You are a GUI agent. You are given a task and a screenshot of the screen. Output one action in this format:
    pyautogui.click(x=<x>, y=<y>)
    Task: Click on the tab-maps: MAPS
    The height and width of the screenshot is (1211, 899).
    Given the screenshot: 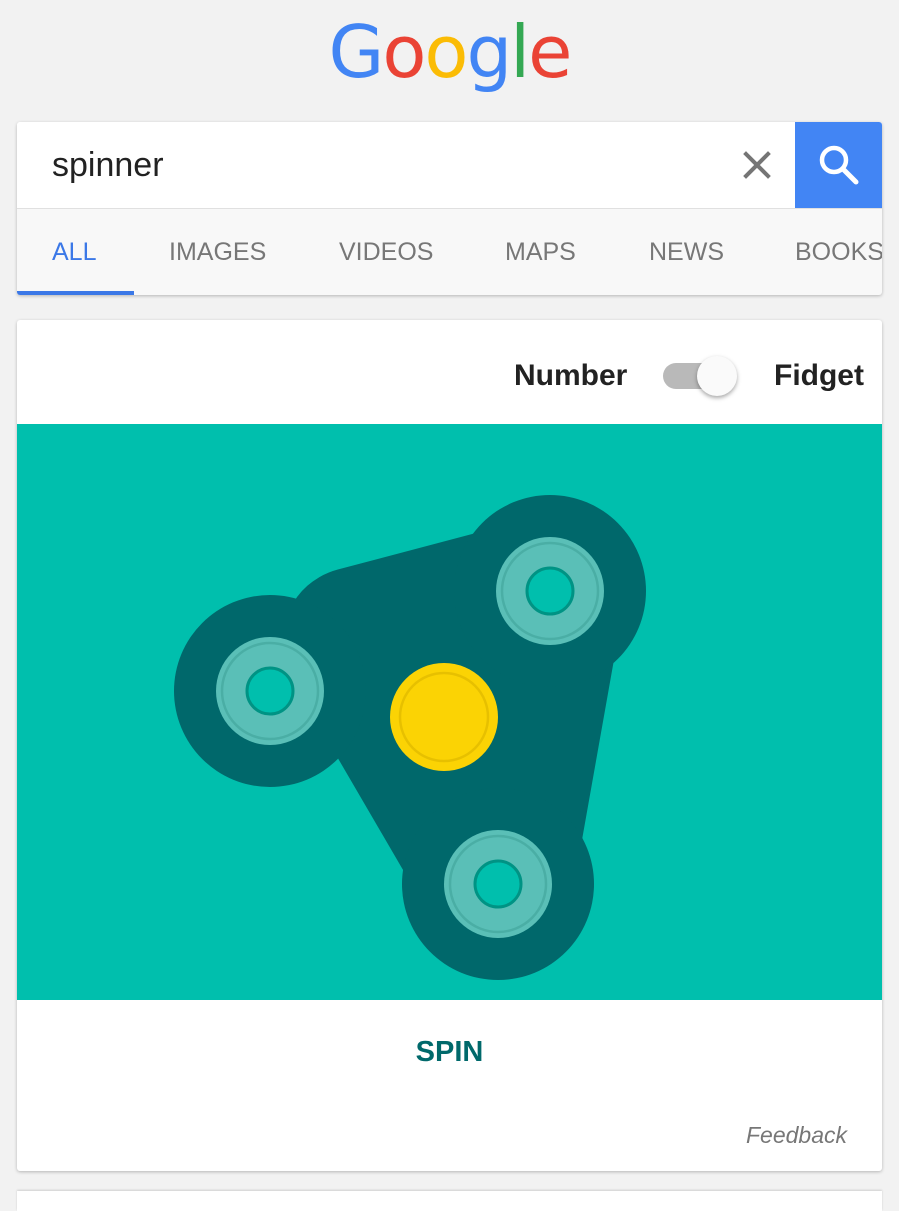 What is the action you would take?
    pyautogui.click(x=540, y=252)
    